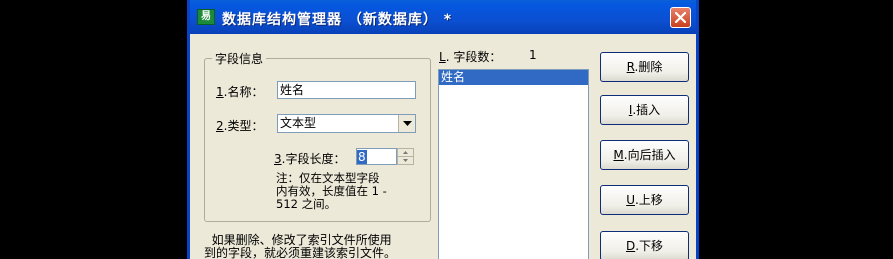 The width and height of the screenshot is (893, 259). I want to click on close-icon, so click(680, 17).